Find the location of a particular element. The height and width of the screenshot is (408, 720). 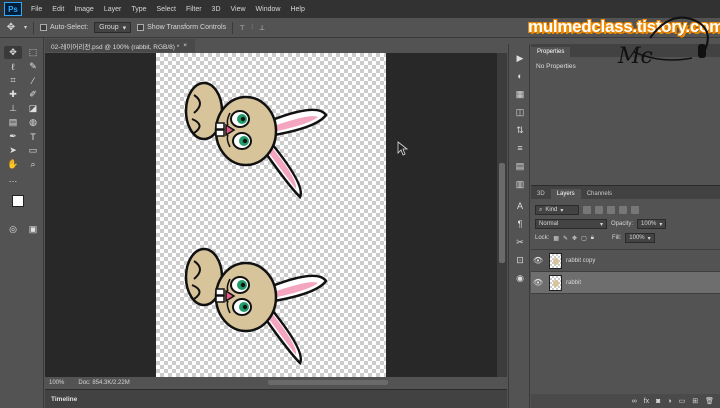

document-title: 02-레이어리전.psd @ 100% (rabbit, RGB/8) * is located at coordinates (115, 47).